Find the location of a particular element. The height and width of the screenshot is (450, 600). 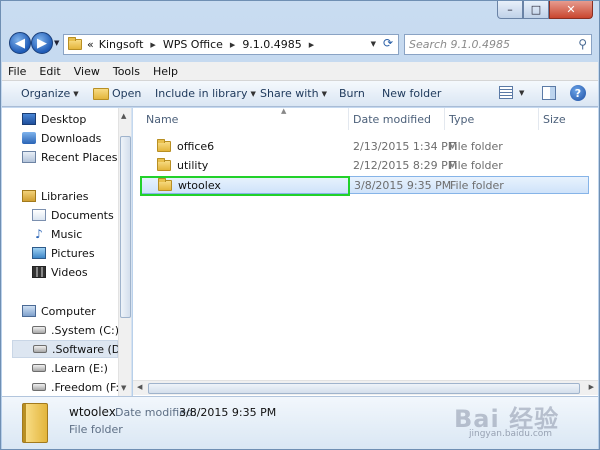

nav-drive-d: .Software (D:) is located at coordinates (70, 349).